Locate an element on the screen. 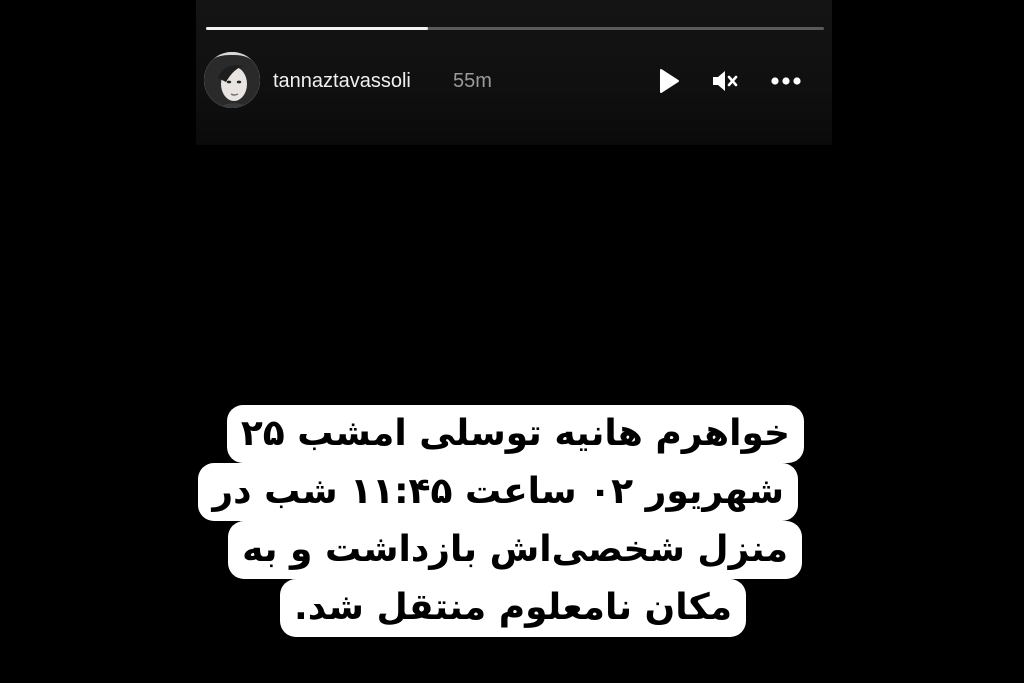 The image size is (1024, 683). avatar-portrait is located at coordinates (232, 80).